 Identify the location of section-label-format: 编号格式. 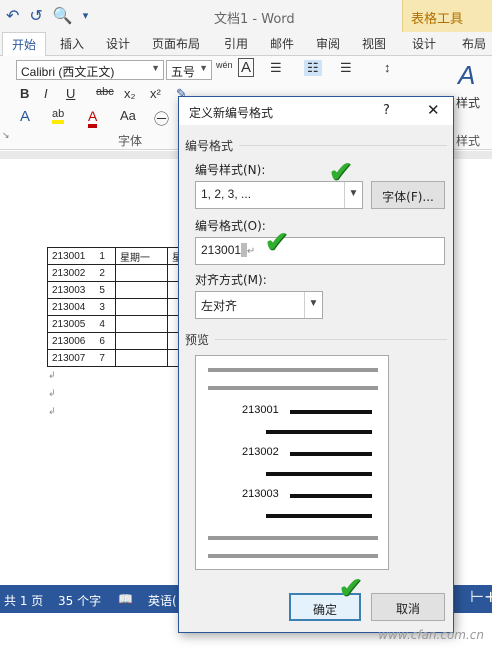
(209, 146).